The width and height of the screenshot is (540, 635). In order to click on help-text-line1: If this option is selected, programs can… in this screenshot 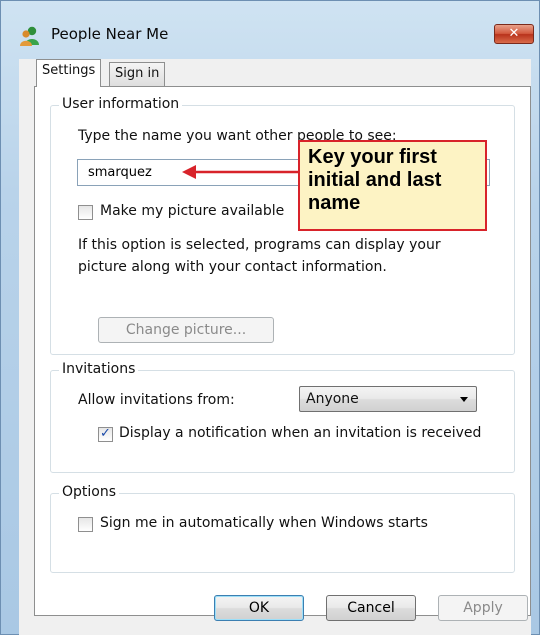, I will do `click(259, 245)`.